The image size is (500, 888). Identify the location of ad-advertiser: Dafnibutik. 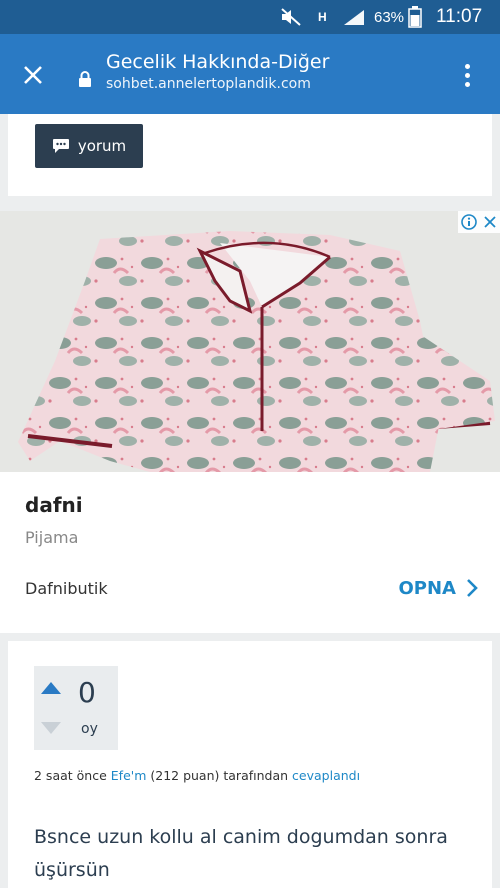
(66, 588).